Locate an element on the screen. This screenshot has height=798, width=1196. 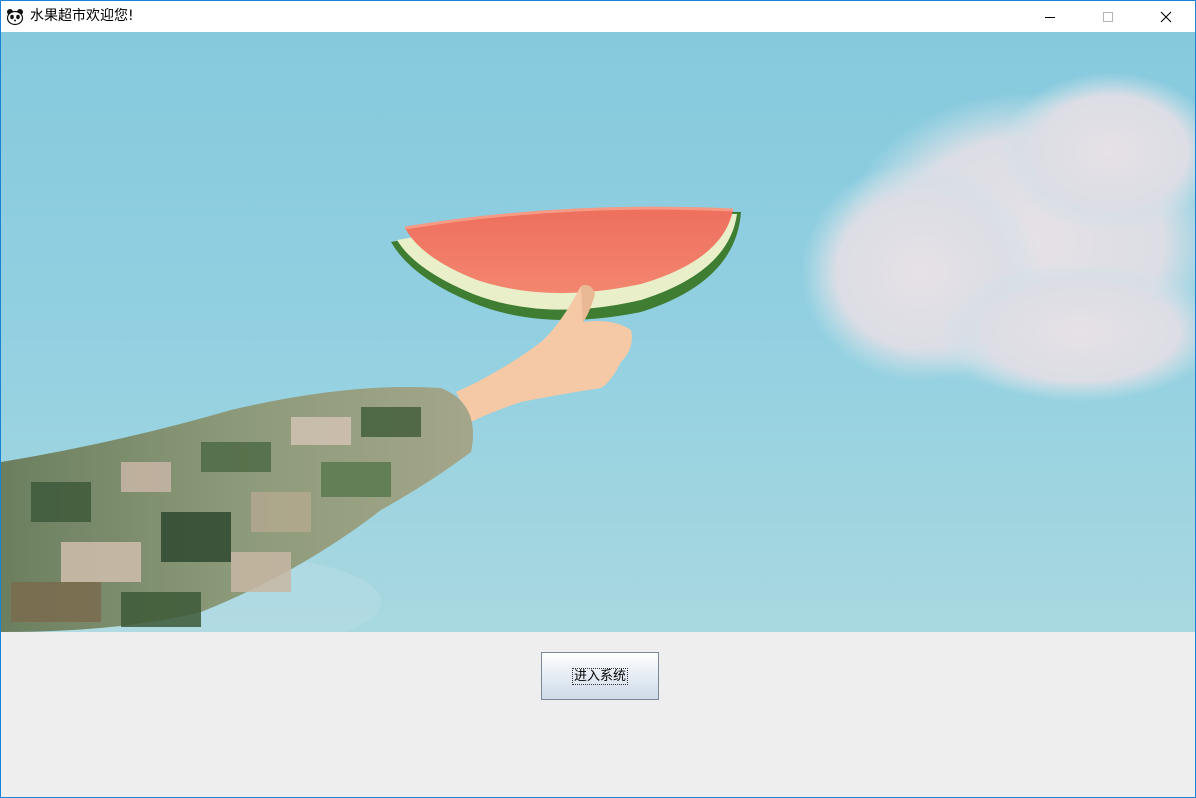
minimize-button is located at coordinates (1050, 16).